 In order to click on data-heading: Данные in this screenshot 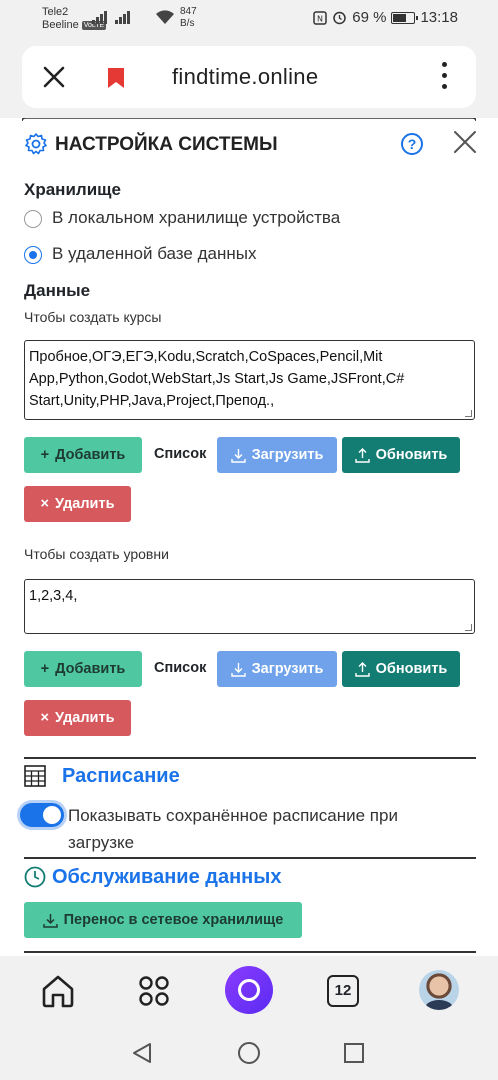, I will do `click(57, 290)`.